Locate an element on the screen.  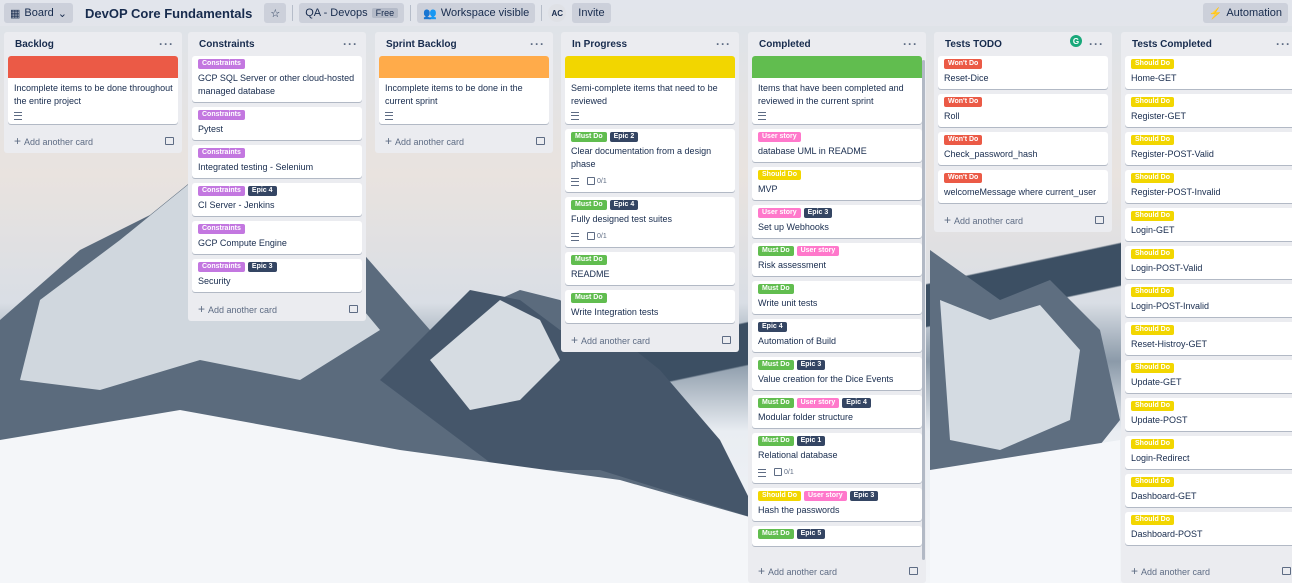
list-title: Backlog is located at coordinates (34, 44).